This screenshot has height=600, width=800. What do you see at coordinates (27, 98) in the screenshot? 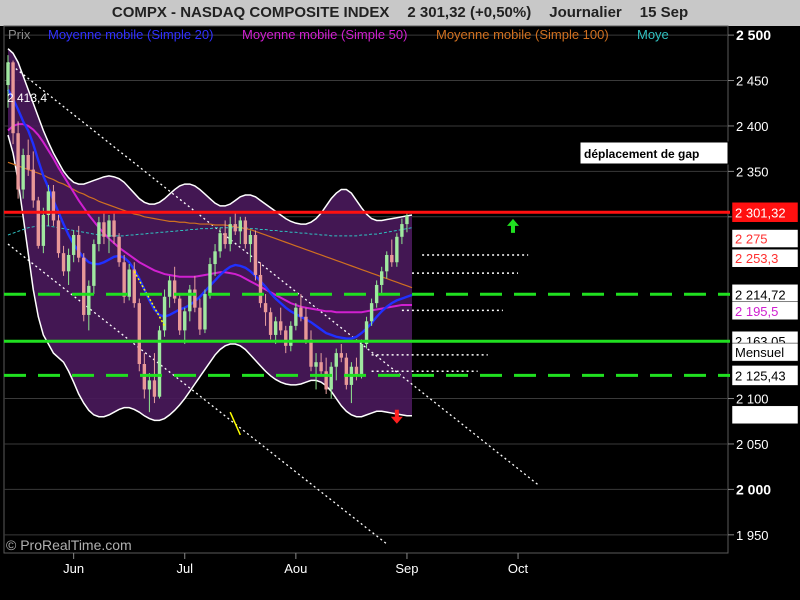
I see `price-flag-label: 2 413,4` at bounding box center [27, 98].